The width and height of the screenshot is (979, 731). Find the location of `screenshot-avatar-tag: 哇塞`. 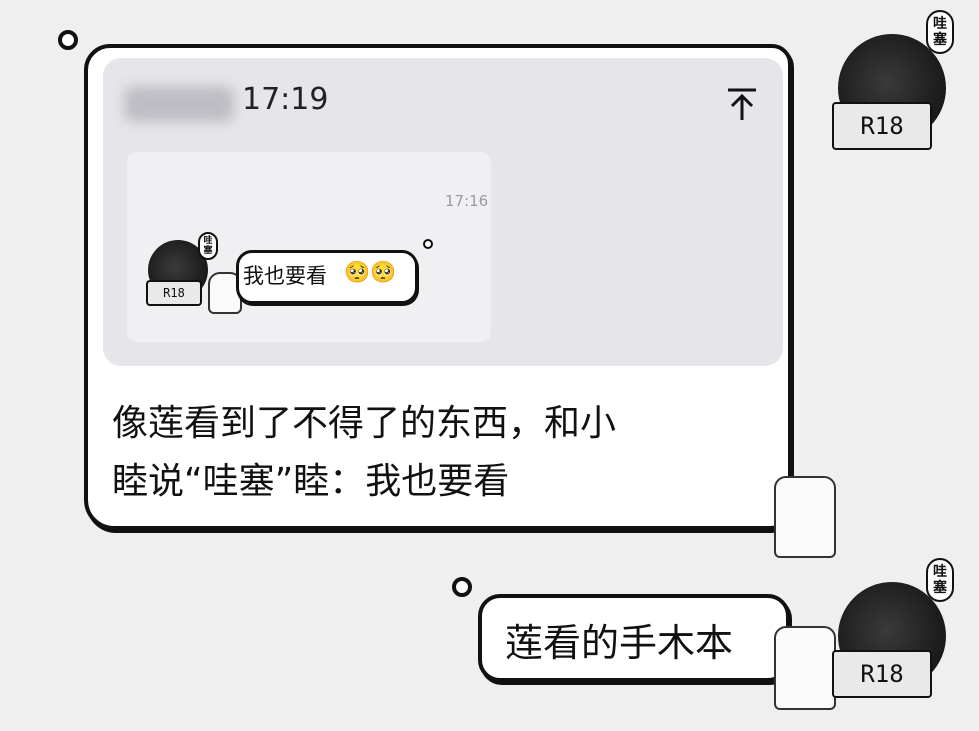

screenshot-avatar-tag: 哇塞 is located at coordinates (208, 246).